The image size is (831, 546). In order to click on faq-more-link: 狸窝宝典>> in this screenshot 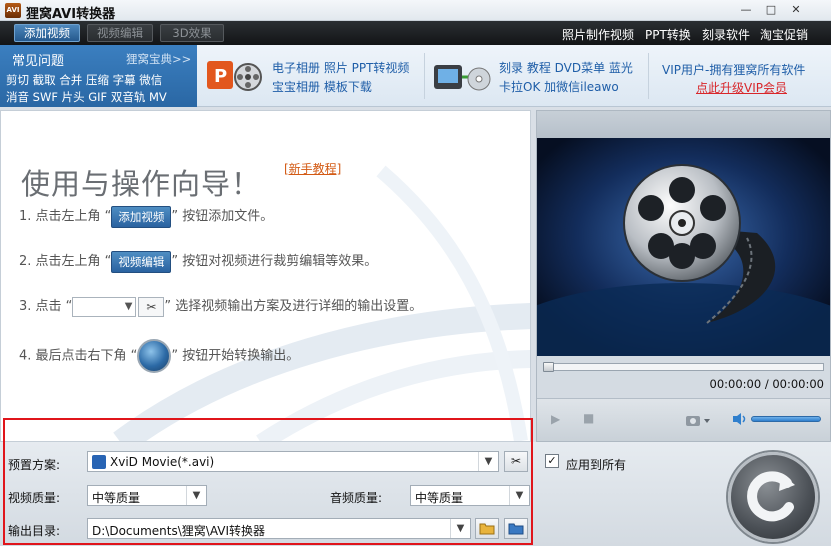, I will do `click(158, 59)`.